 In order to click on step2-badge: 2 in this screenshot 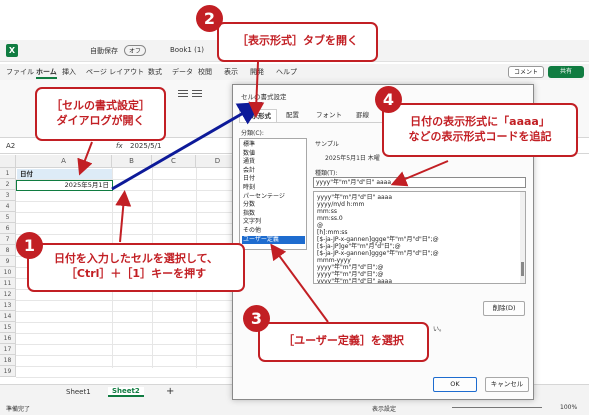, I will do `click(209, 18)`.